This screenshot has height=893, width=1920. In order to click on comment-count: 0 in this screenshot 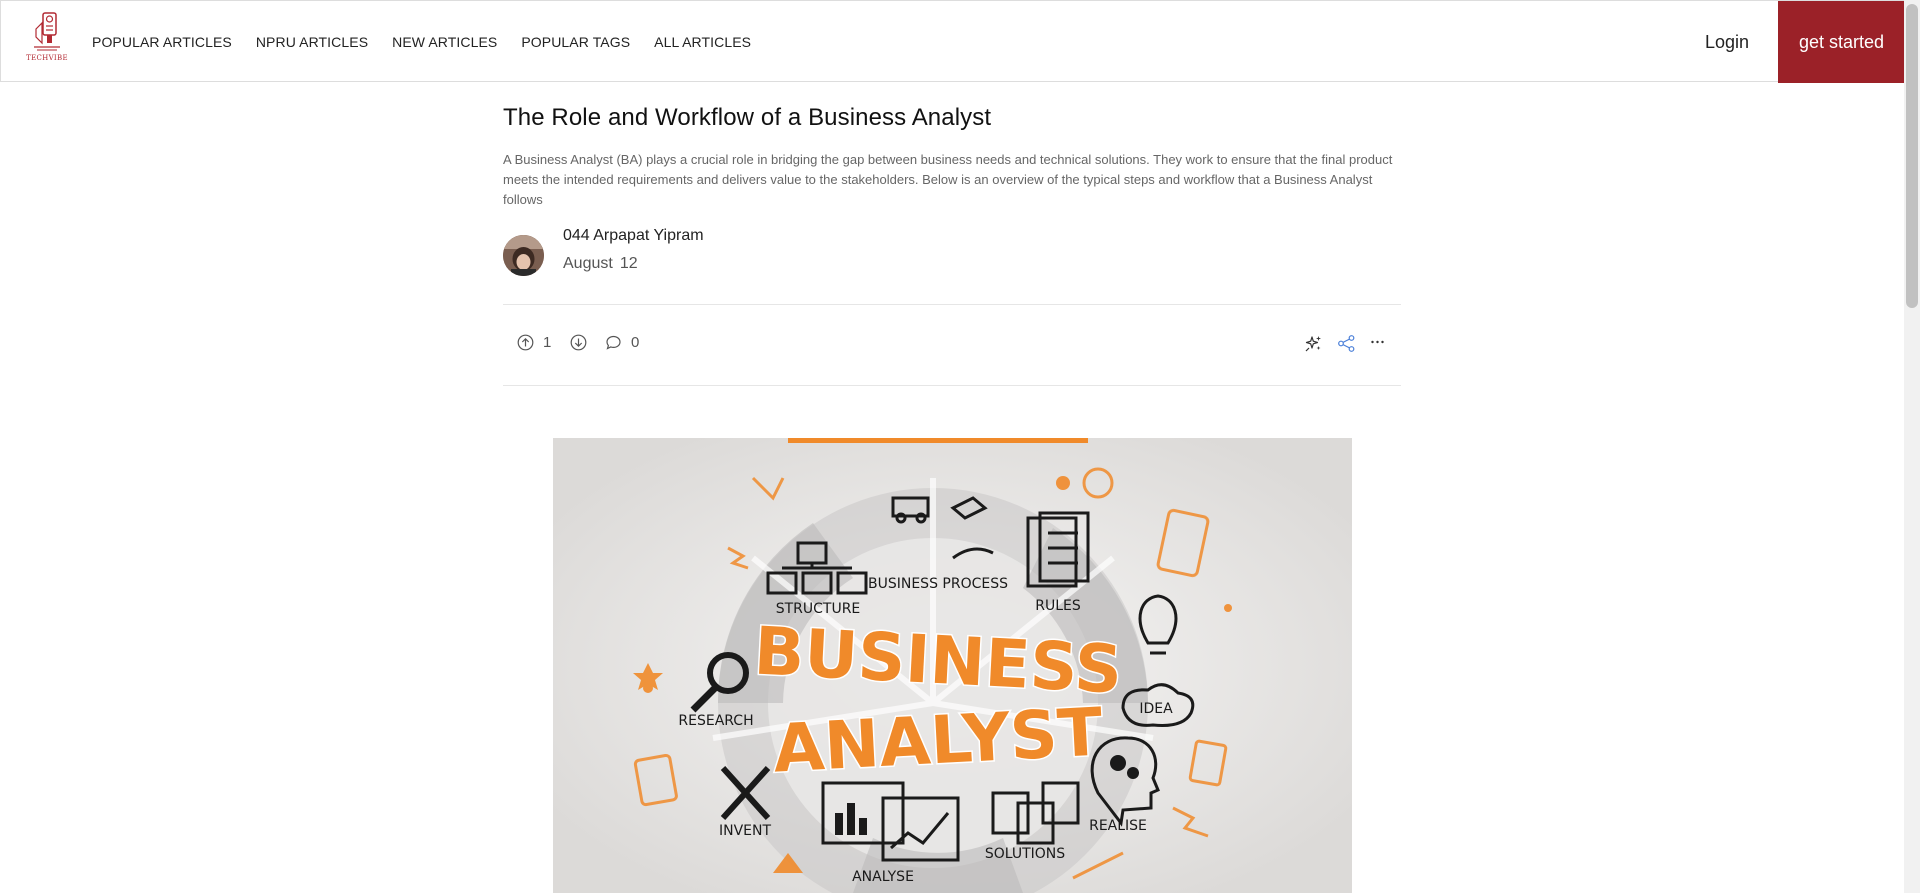, I will do `click(635, 342)`.